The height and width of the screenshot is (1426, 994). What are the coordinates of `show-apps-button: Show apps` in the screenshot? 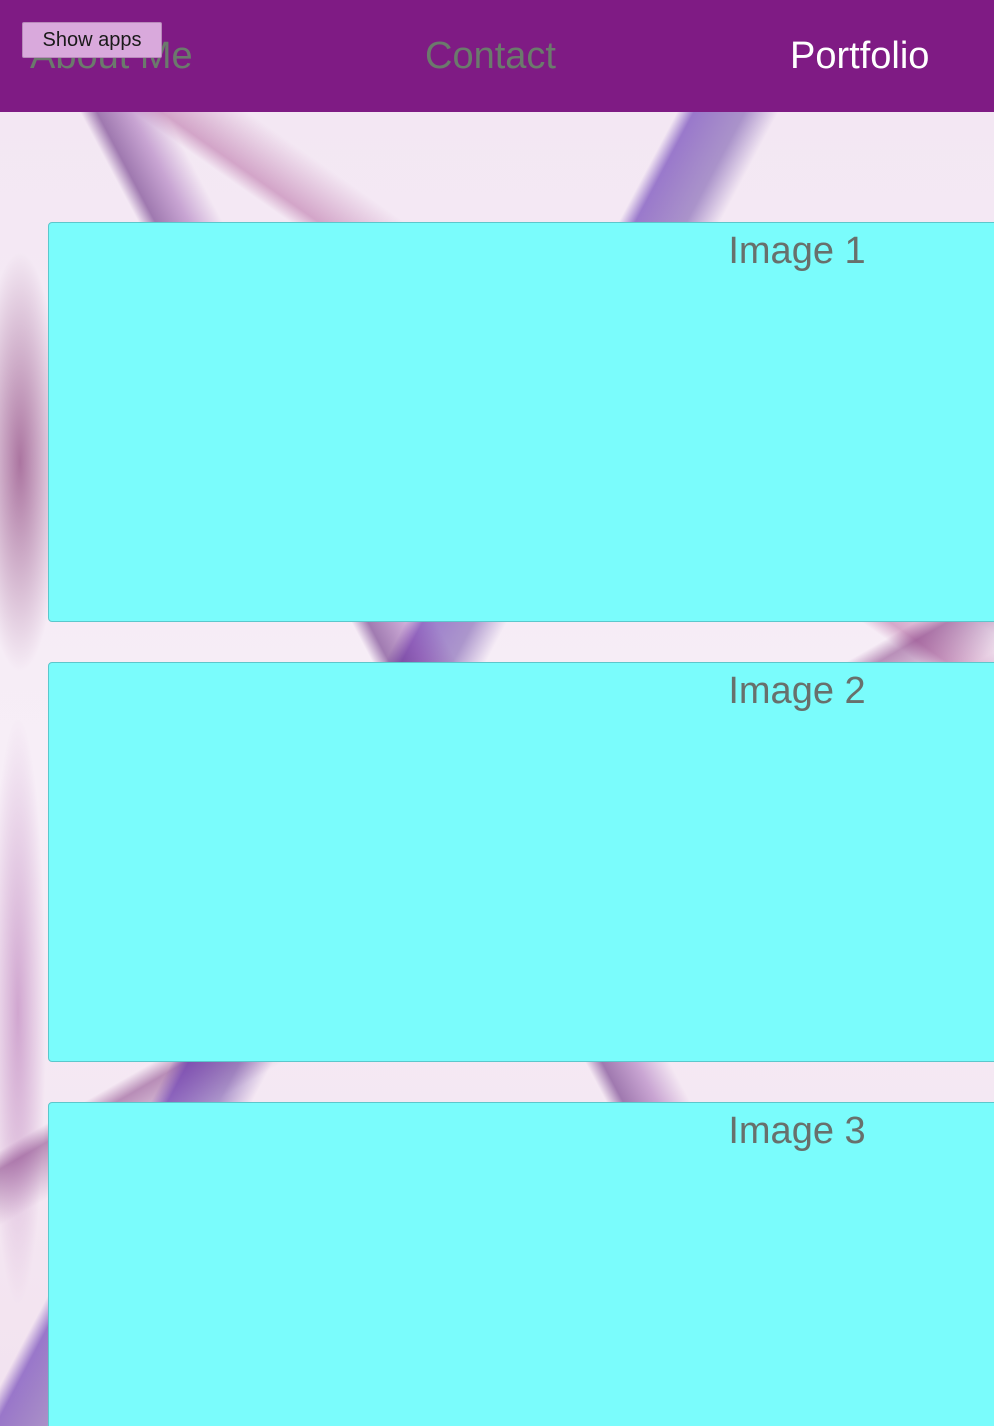 It's located at (92, 40).